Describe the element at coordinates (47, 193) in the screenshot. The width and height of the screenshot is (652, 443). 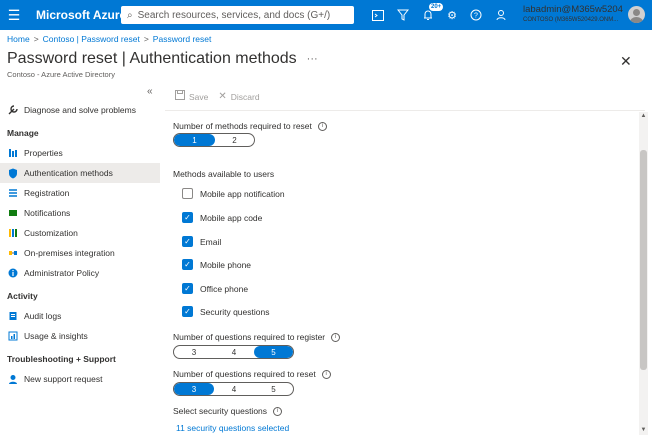
I see `sidebar-item-label: Registration` at that location.